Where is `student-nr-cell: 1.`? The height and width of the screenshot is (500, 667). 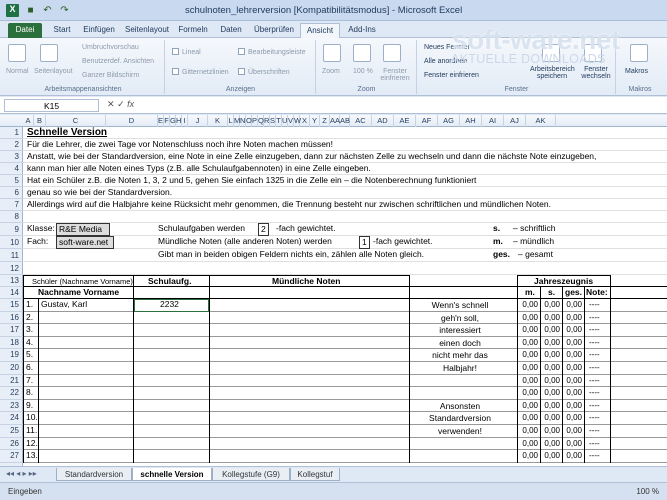 student-nr-cell: 1. is located at coordinates (31, 305).